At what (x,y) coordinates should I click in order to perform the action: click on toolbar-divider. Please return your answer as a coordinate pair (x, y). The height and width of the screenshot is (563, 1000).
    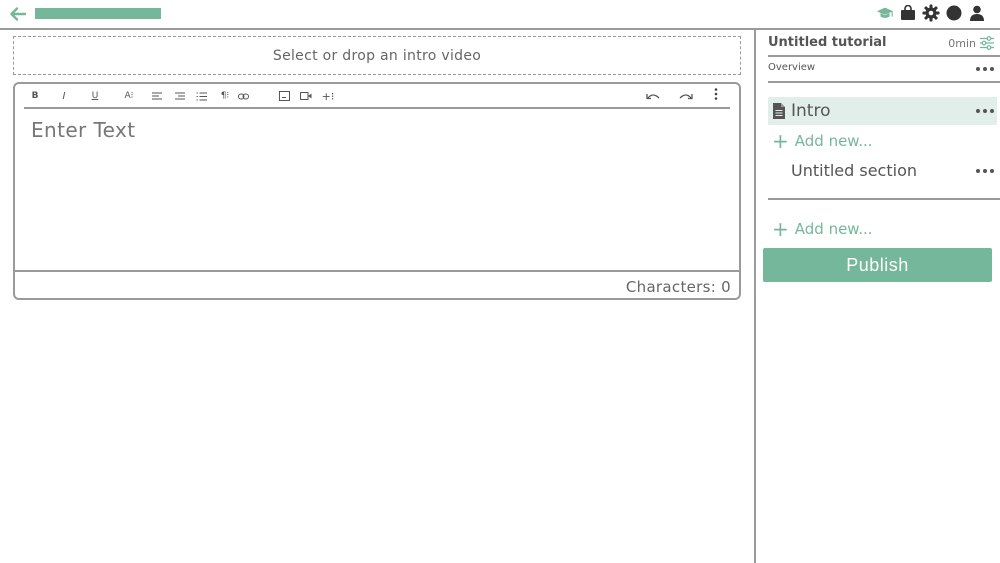
    Looking at the image, I should click on (377, 108).